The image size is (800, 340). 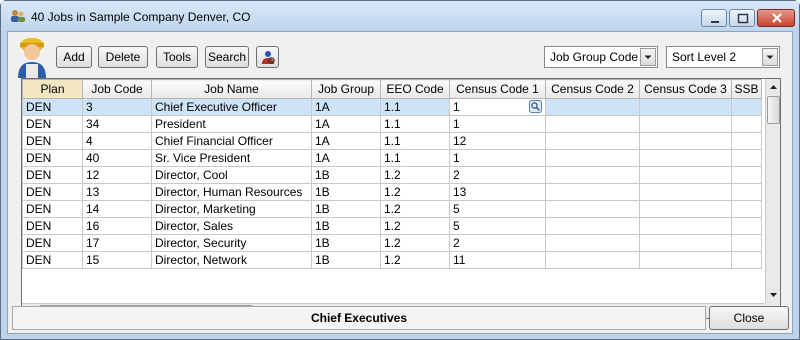 What do you see at coordinates (227, 57) in the screenshot?
I see `search-button: Search` at bounding box center [227, 57].